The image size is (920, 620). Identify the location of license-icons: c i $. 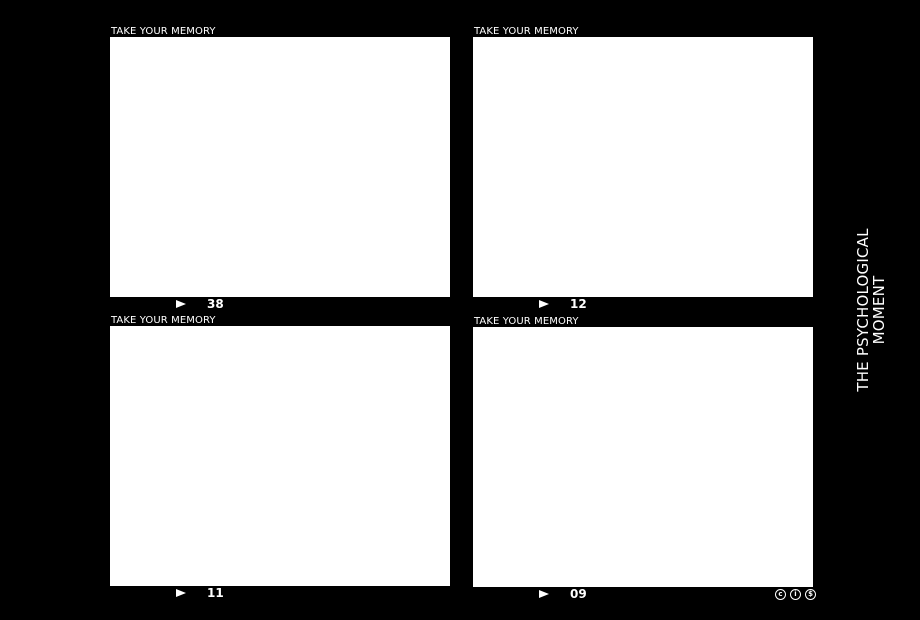
(796, 595).